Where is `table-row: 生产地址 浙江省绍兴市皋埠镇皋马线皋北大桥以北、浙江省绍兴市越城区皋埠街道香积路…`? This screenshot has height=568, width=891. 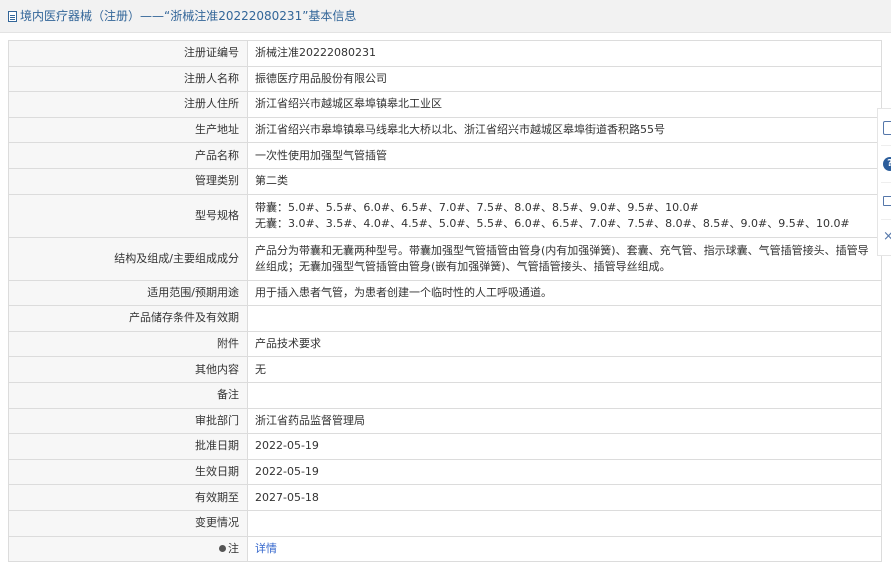
table-row: 生产地址 浙江省绍兴市皋埠镇皋马线皋北大桥以北、浙江省绍兴市越城区皋埠街道香积路… is located at coordinates (445, 130).